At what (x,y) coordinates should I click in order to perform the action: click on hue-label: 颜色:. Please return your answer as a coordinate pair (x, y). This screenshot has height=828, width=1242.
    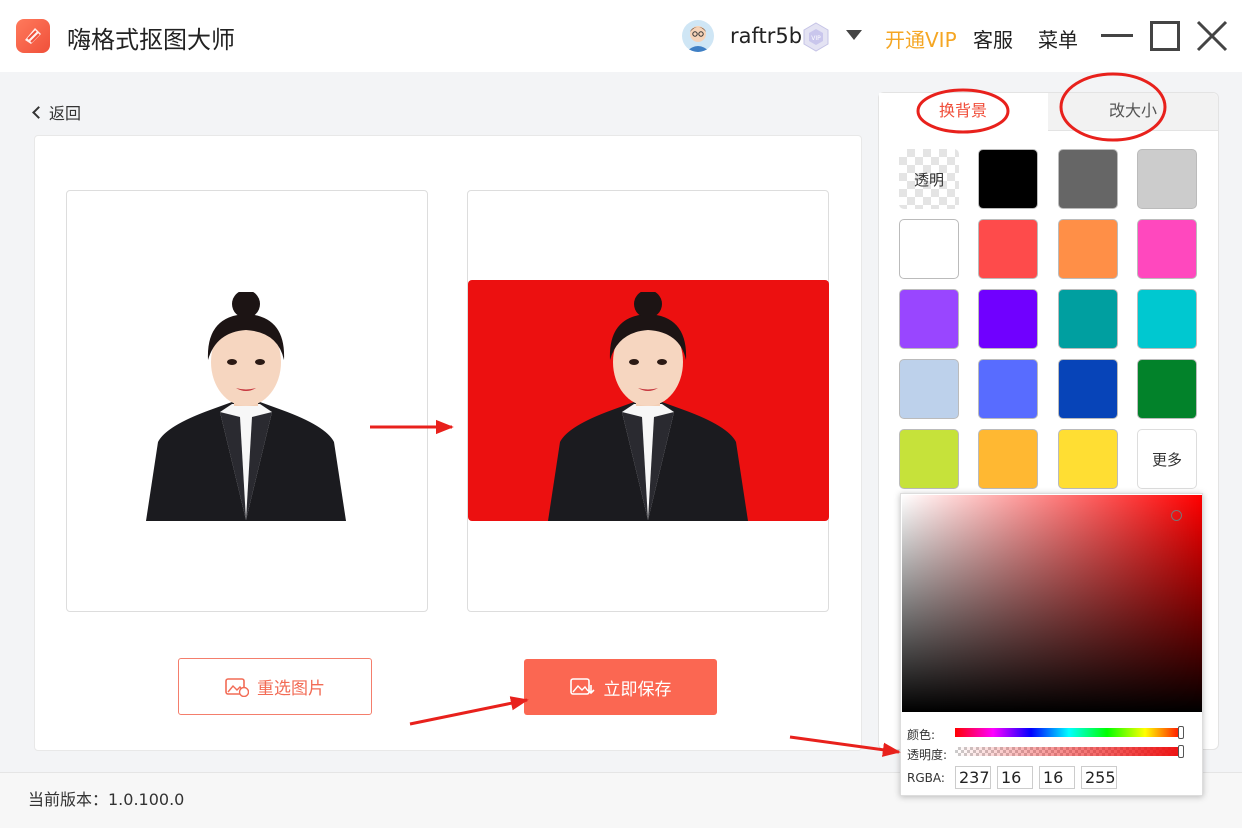
    Looking at the image, I should click on (921, 735).